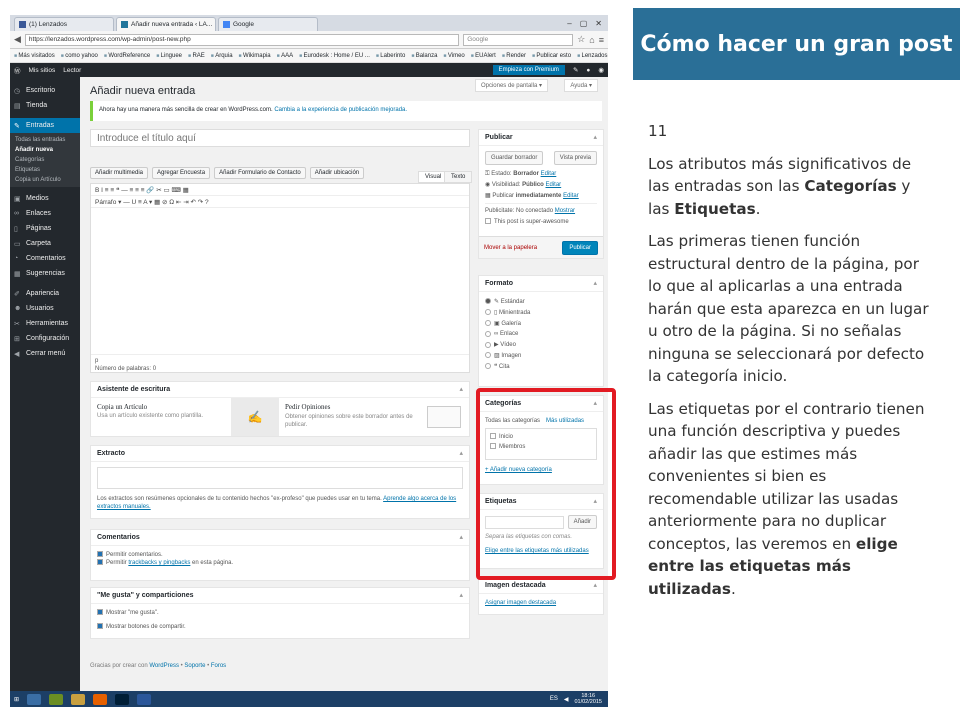 Image resolution: width=960 pixels, height=720 pixels. What do you see at coordinates (566, 699) in the screenshot?
I see `volume-icon: ◀` at bounding box center [566, 699].